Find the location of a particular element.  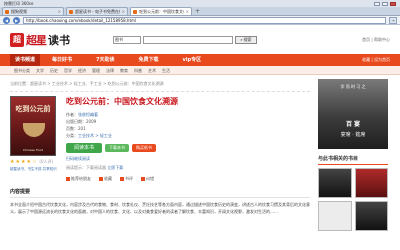

book-cover: 吃到公元前 Chinese Food is located at coordinates (33, 126).